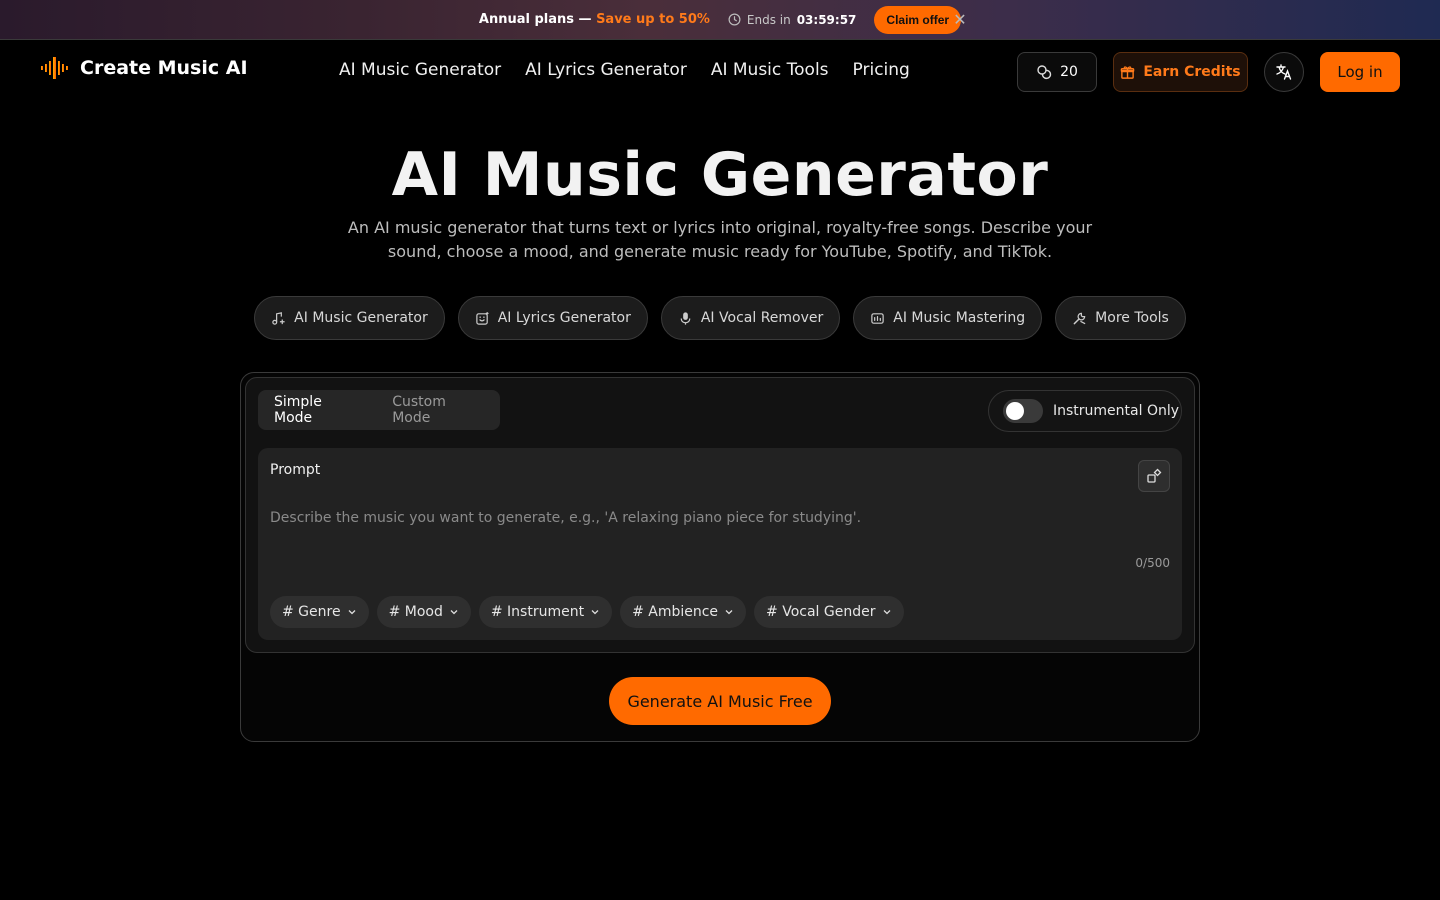 The image size is (1440, 900). I want to click on tool-ai-vocal-remover: AI Vocal Remover, so click(750, 318).